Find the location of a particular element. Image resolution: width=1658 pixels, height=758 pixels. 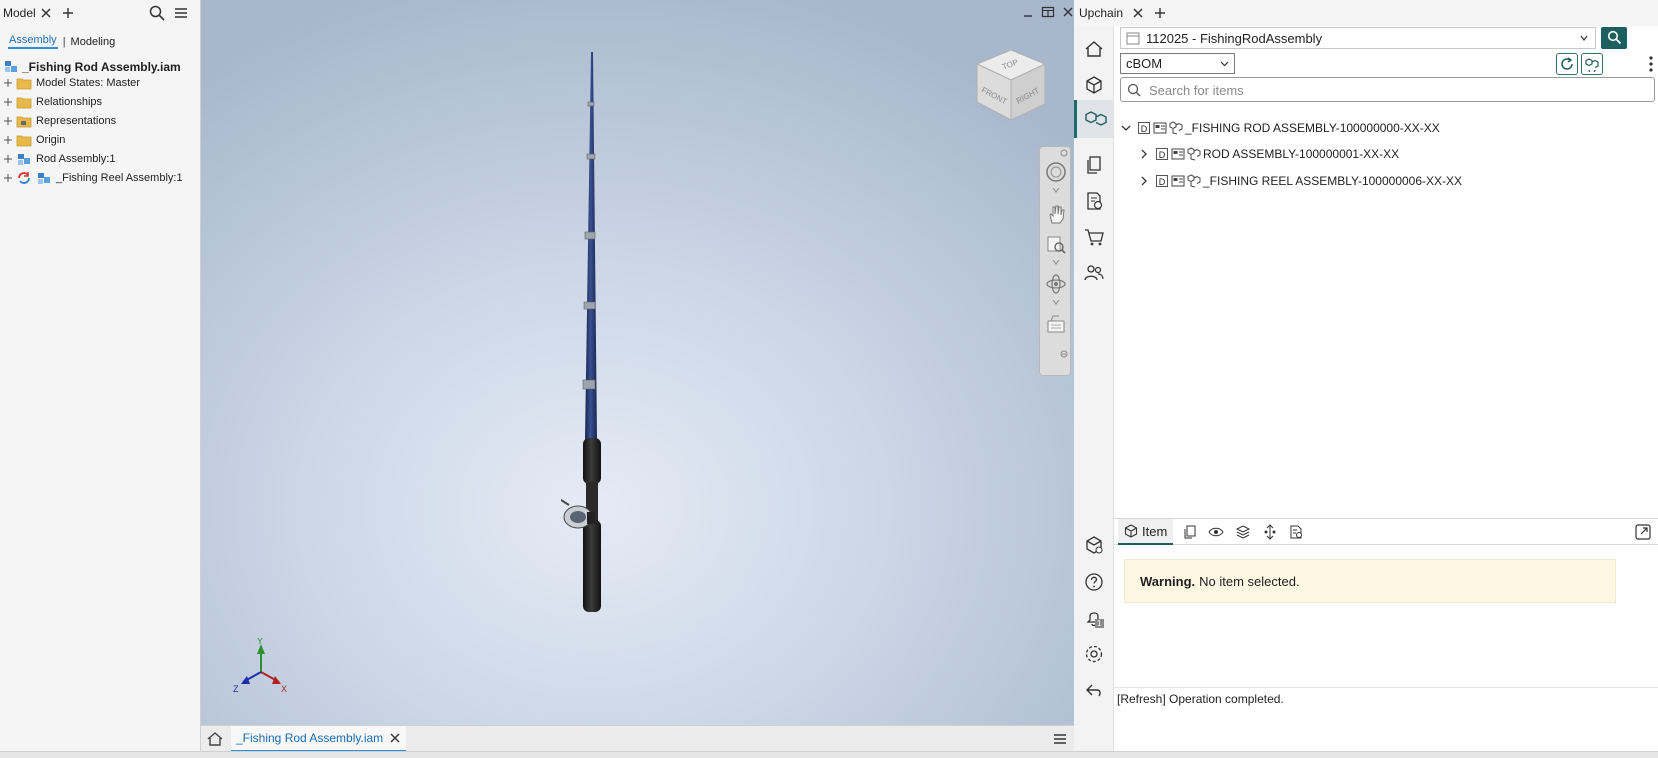

tree-item-origin: Origin is located at coordinates (33, 140).